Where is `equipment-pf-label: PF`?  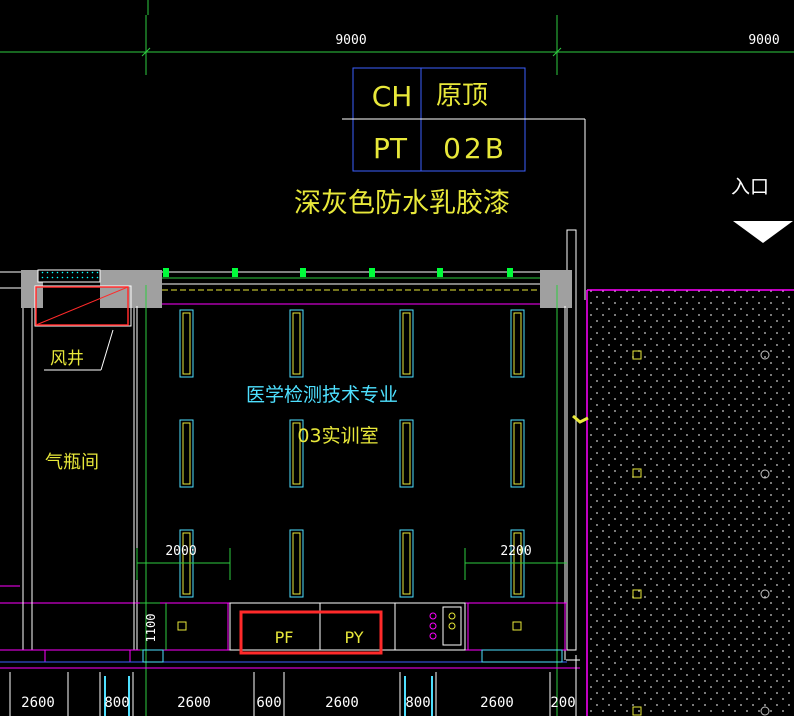
equipment-pf-label: PF is located at coordinates (284, 637).